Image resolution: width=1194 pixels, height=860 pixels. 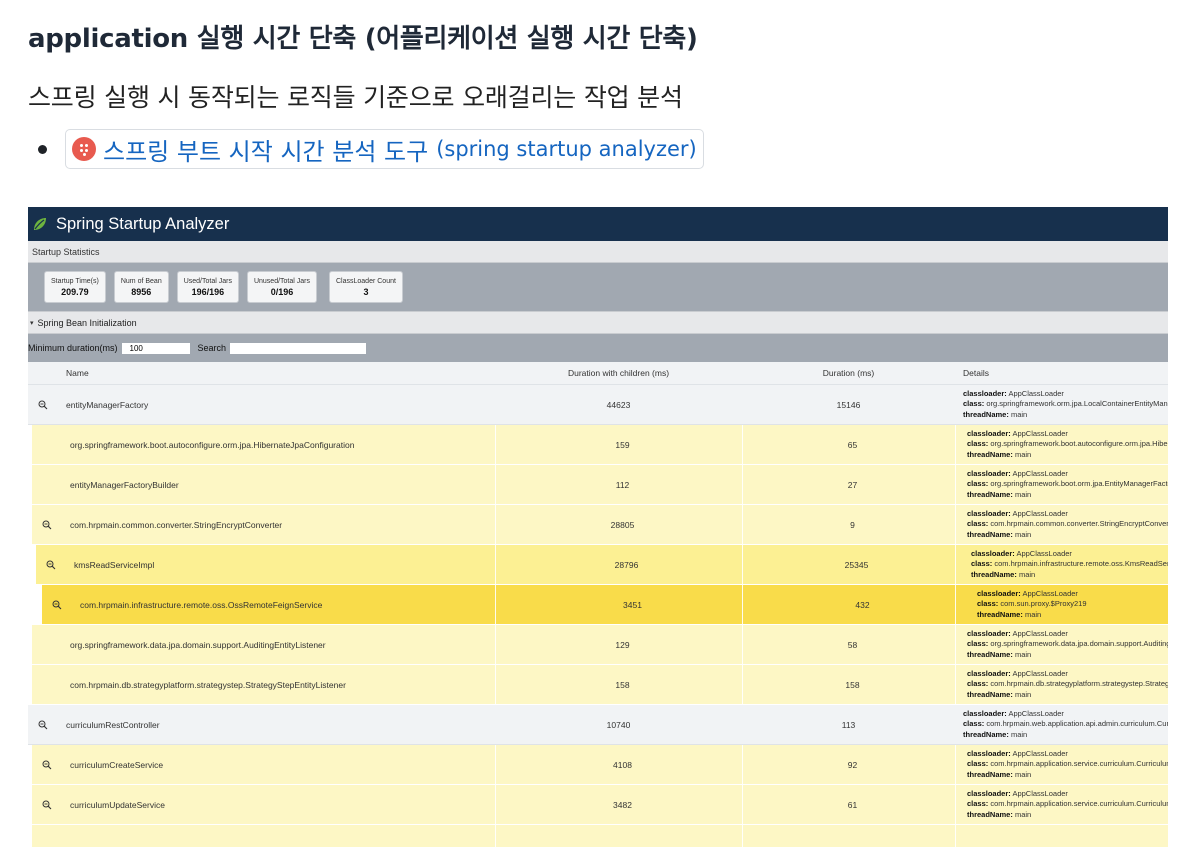 What do you see at coordinates (66, 251) in the screenshot?
I see `stats-section-title: Startup Statistics` at bounding box center [66, 251].